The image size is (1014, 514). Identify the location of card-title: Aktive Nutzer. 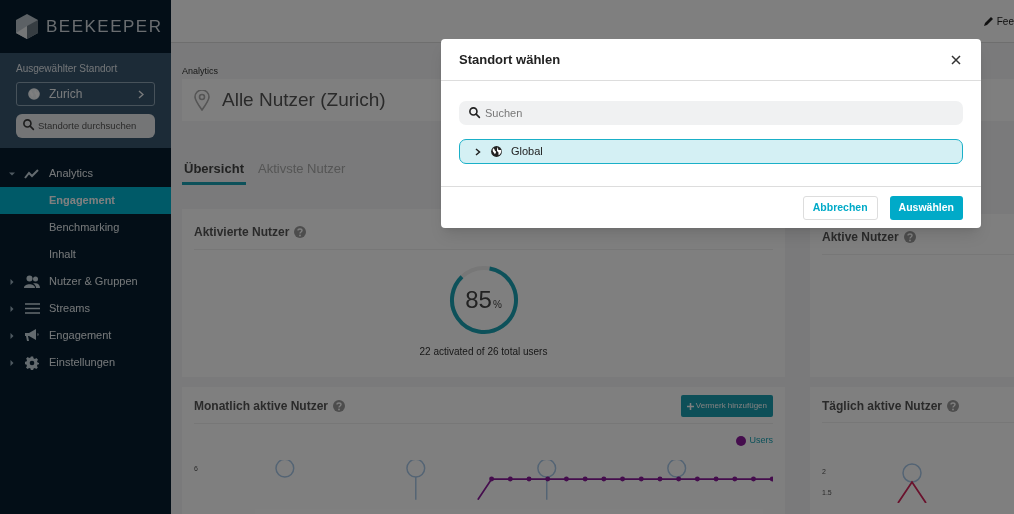
(860, 237).